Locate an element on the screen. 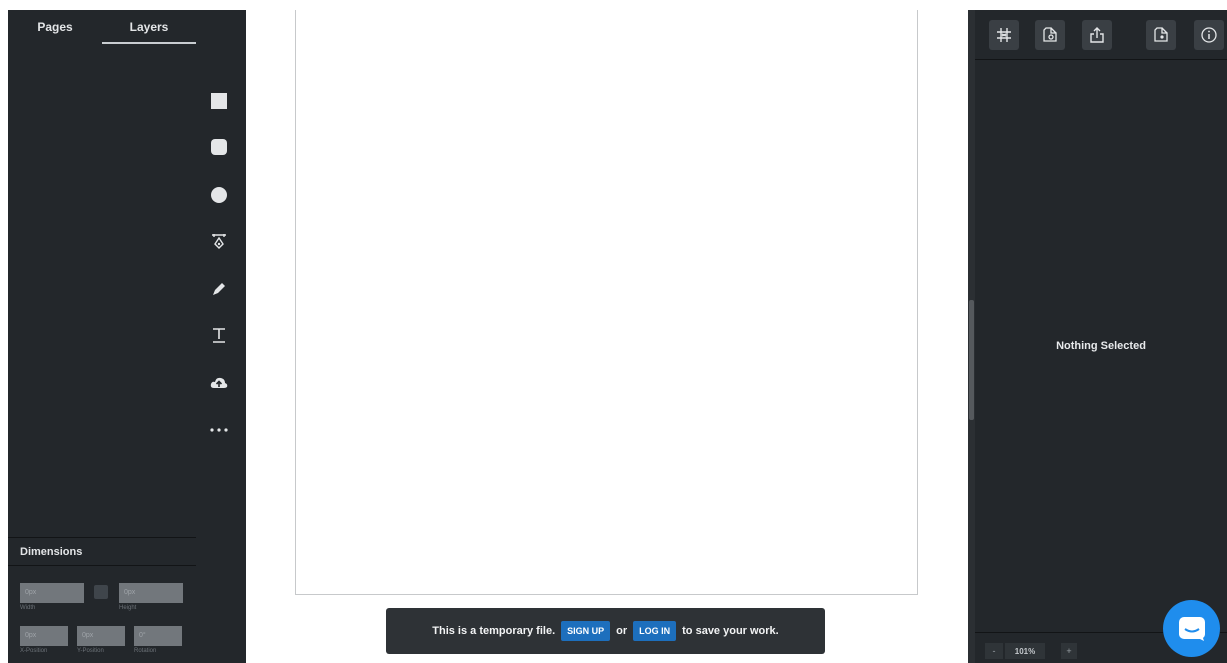 Image resolution: width=1227 pixels, height=663 pixels. rounded-rectangle-icon is located at coordinates (219, 147).